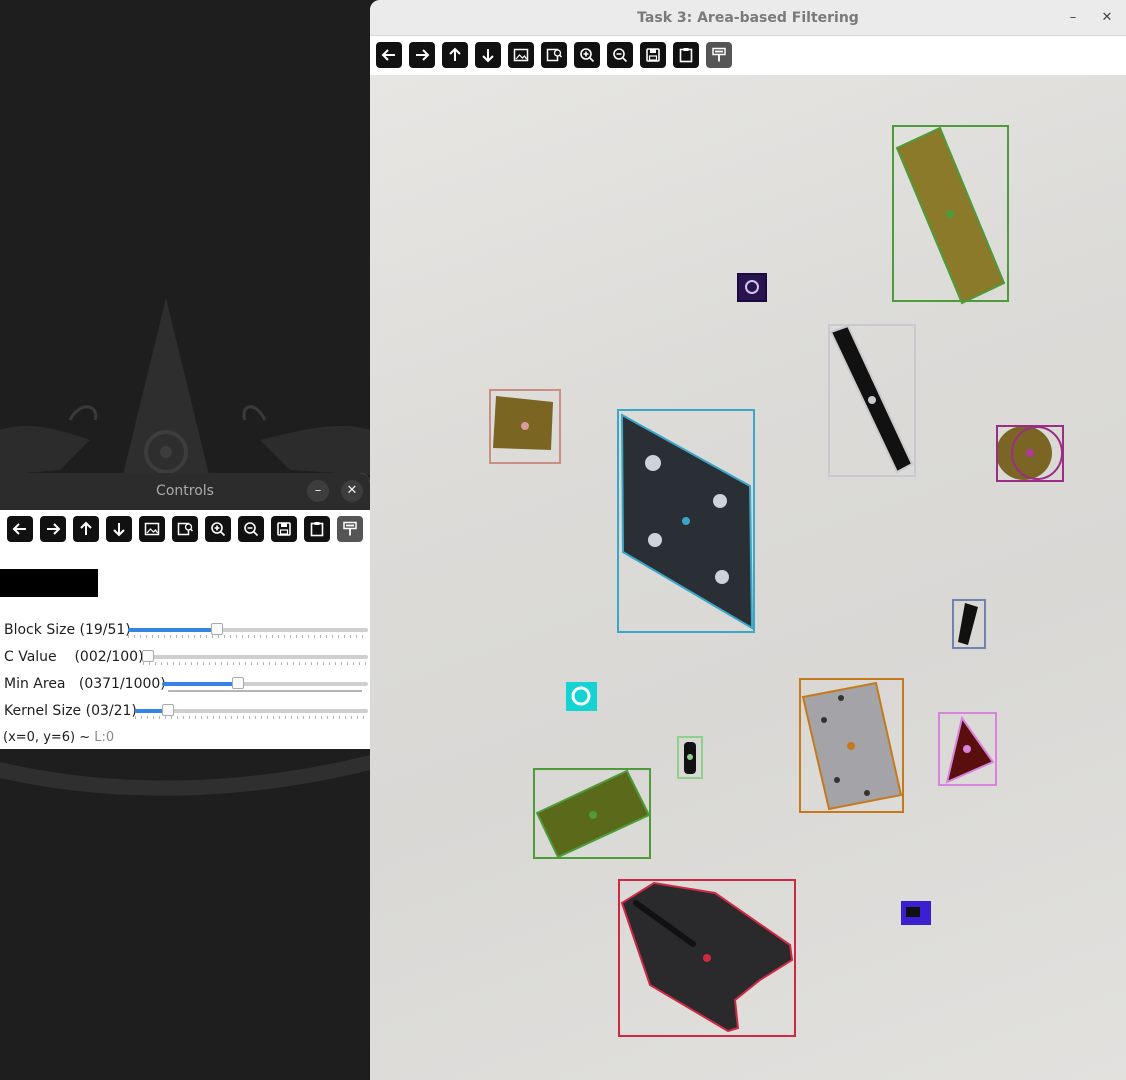 Image resolution: width=1126 pixels, height=1080 pixels. What do you see at coordinates (74, 657) in the screenshot?
I see `slider-label: C Value (002/100)` at bounding box center [74, 657].